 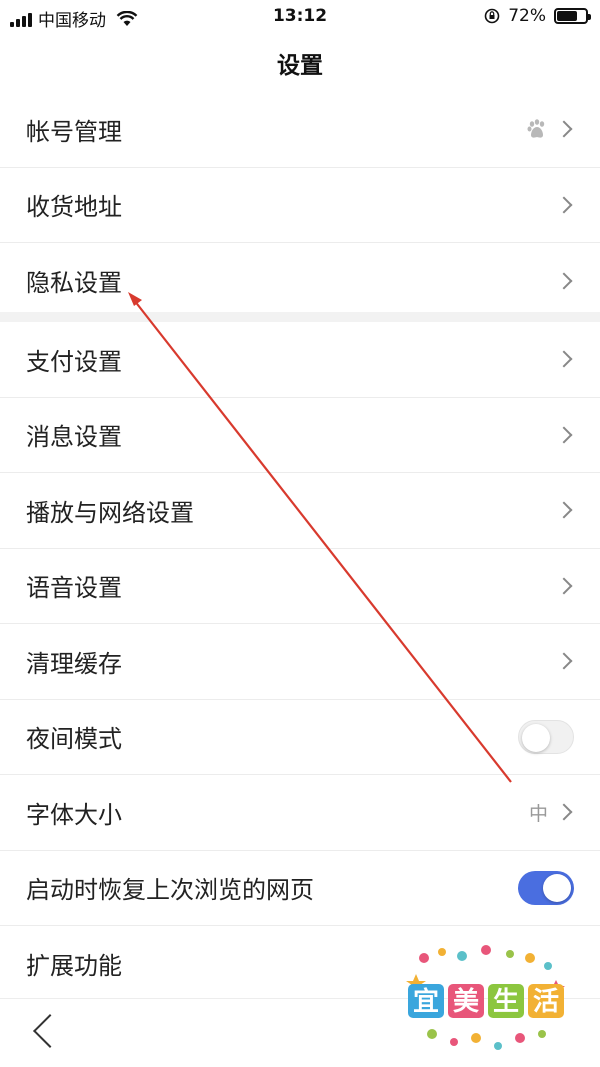 I want to click on restore-pages-toggle, so click(x=546, y=887).